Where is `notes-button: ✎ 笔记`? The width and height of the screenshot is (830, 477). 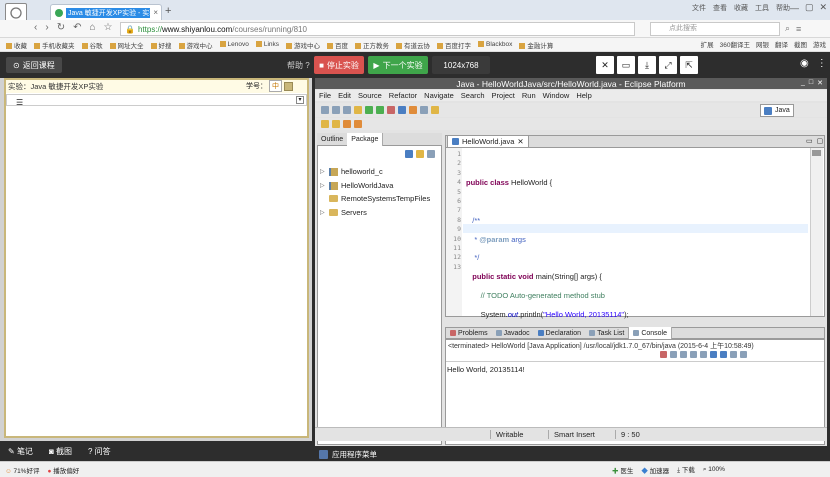 notes-button: ✎ 笔记 is located at coordinates (20, 451).